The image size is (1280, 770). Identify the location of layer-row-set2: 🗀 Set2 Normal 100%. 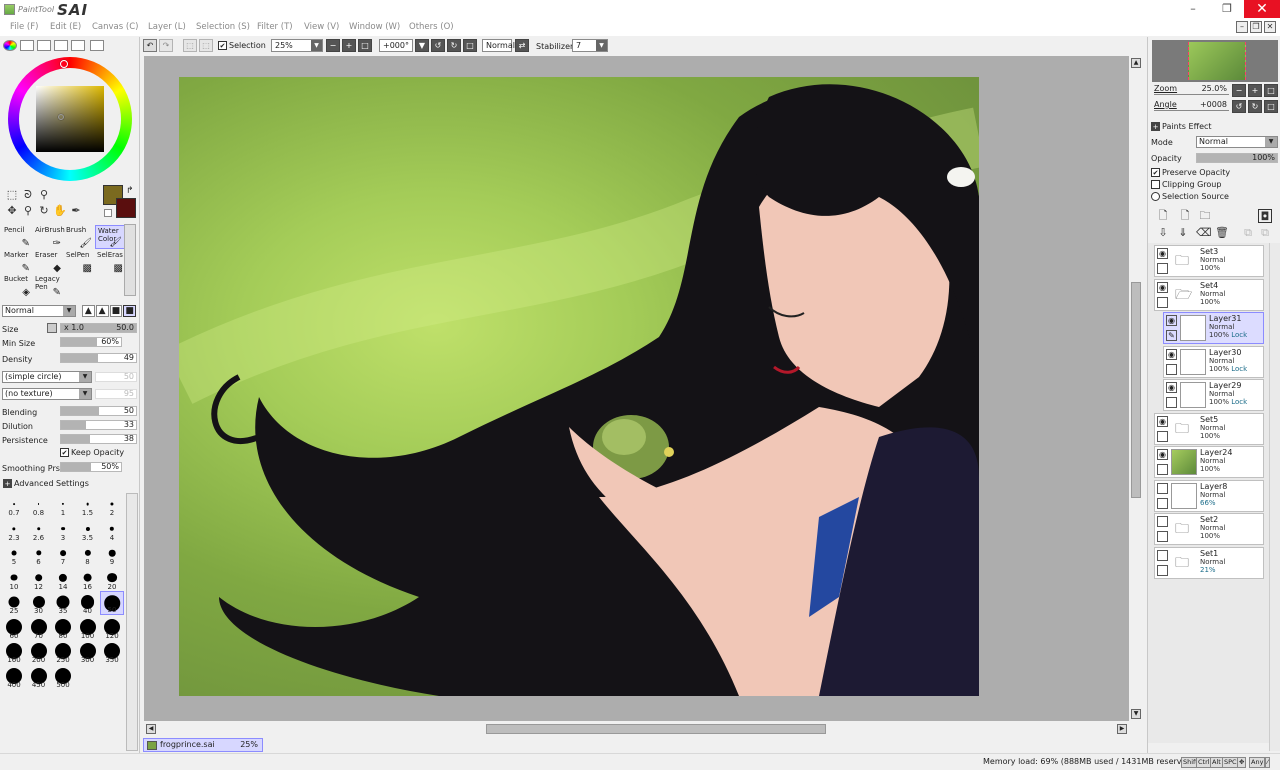
(1209, 529).